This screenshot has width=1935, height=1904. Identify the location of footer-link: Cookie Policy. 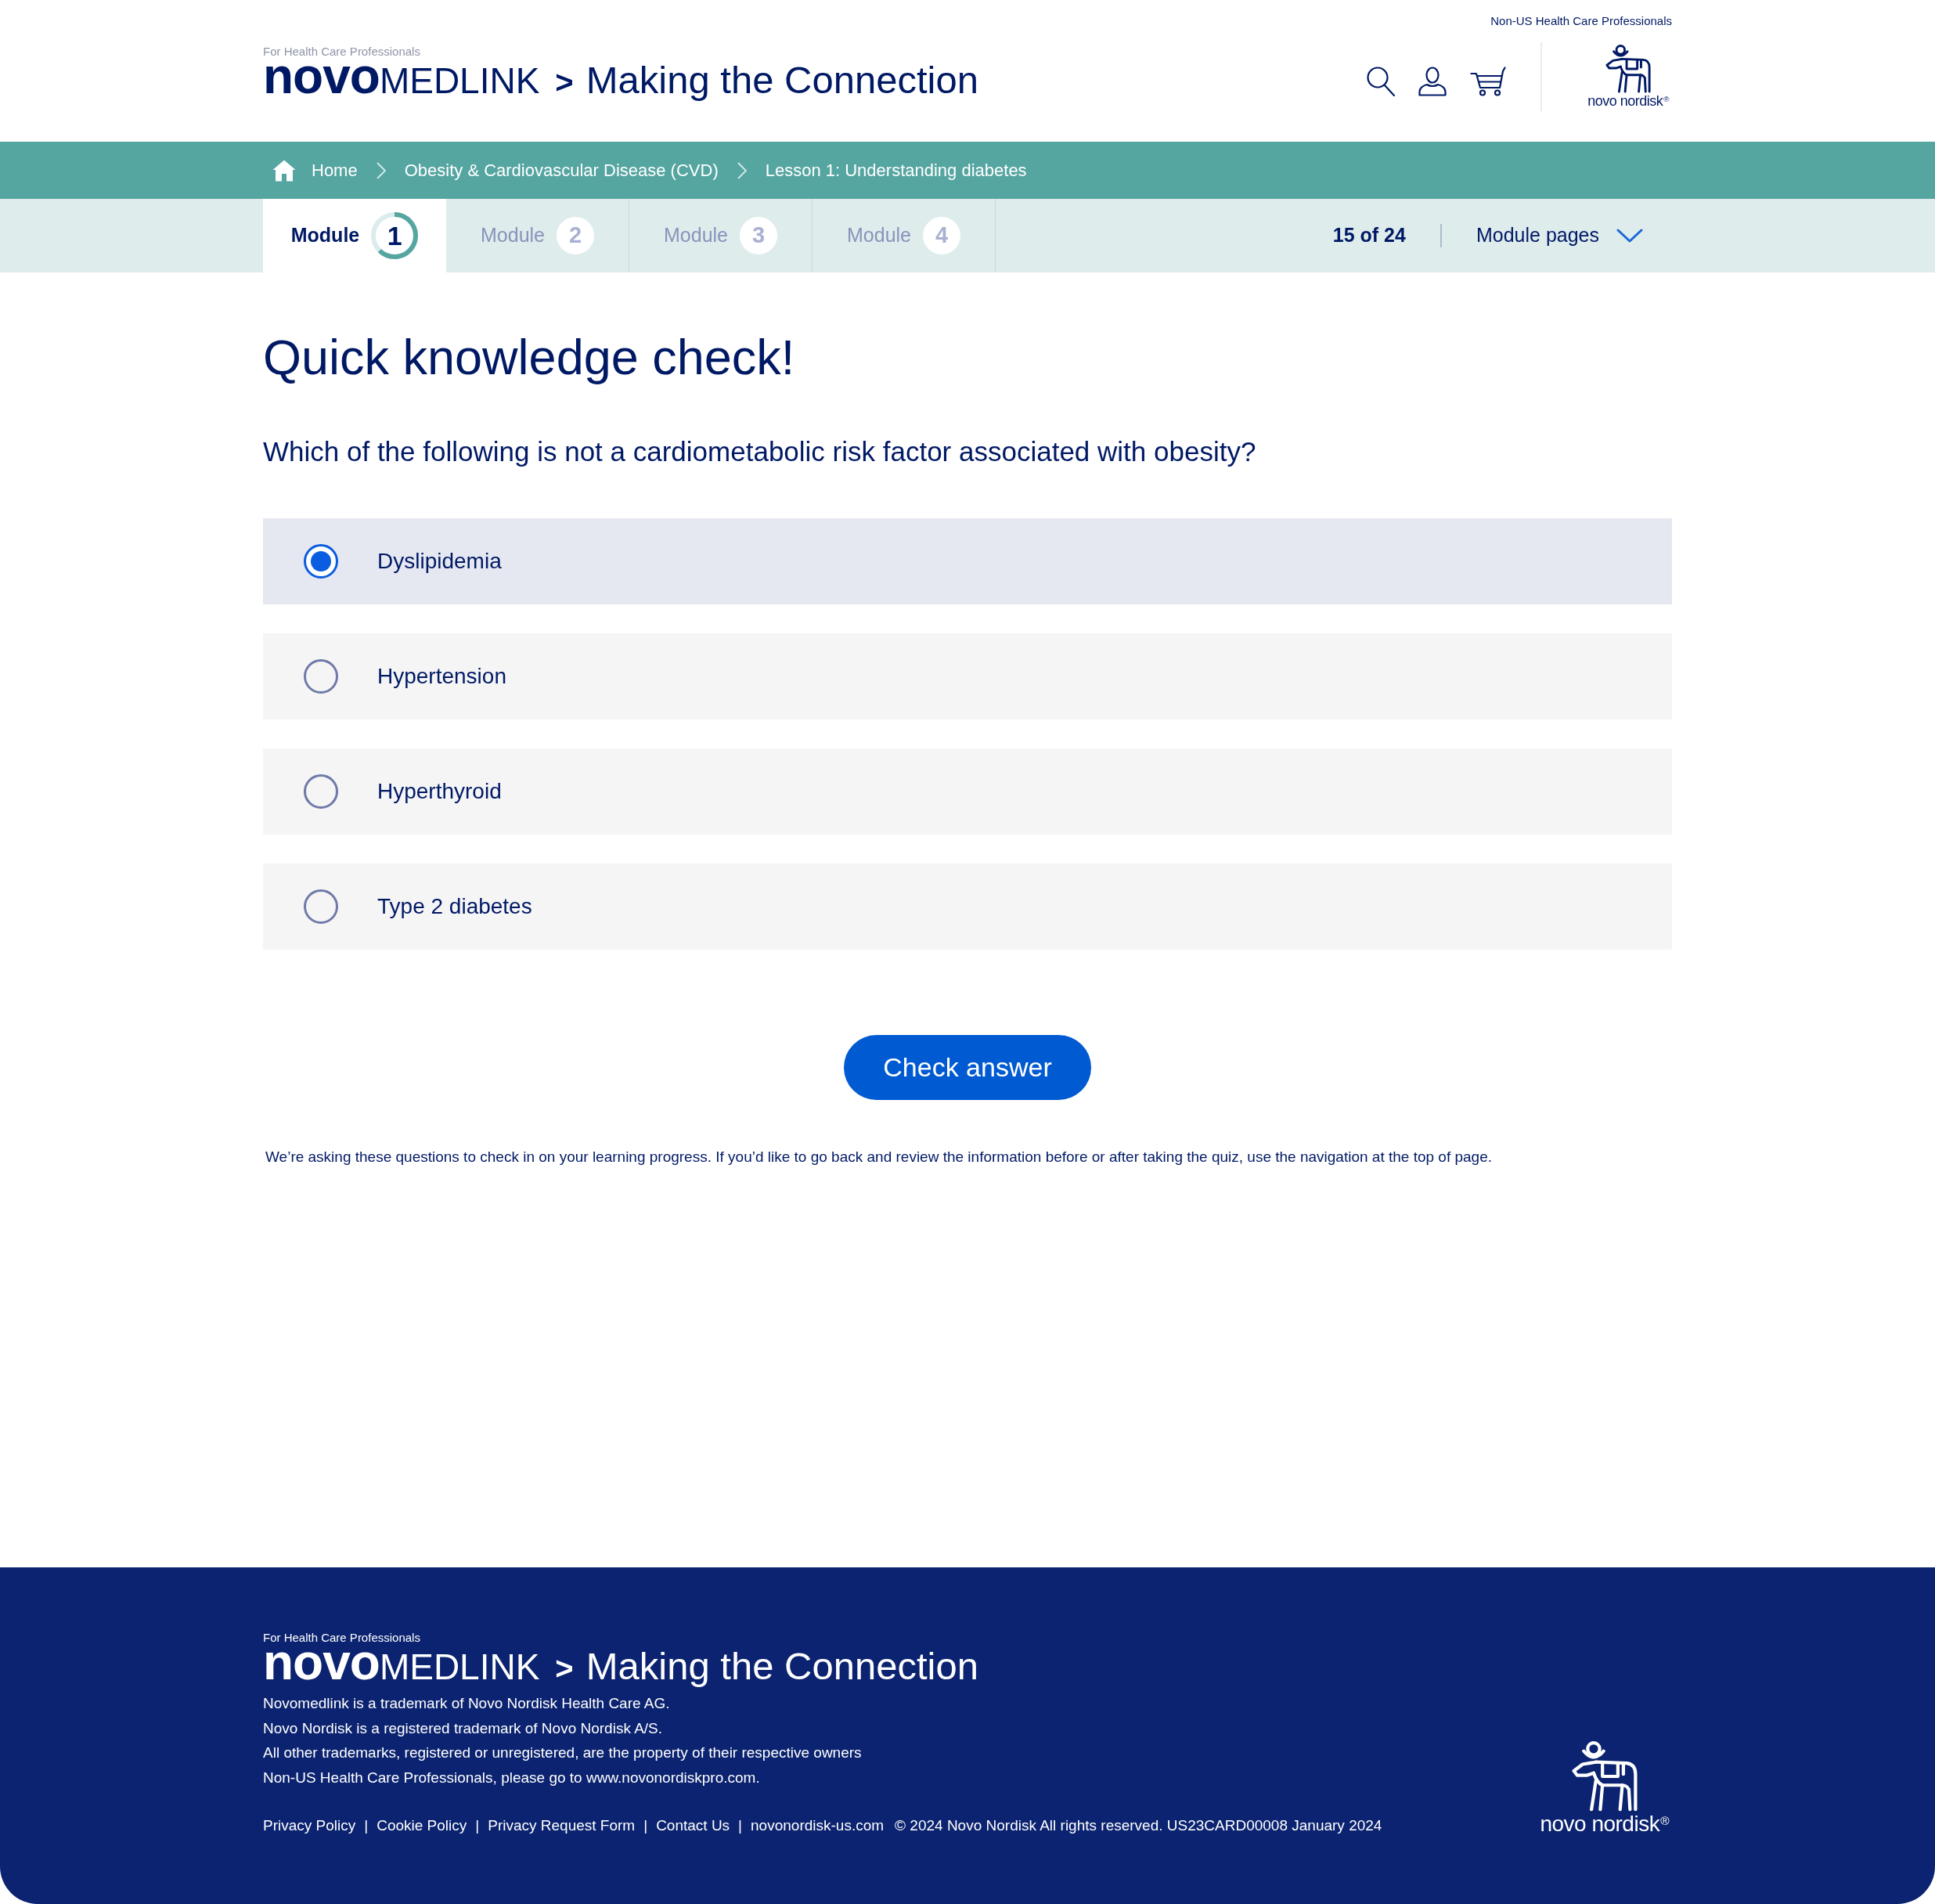
(422, 1825).